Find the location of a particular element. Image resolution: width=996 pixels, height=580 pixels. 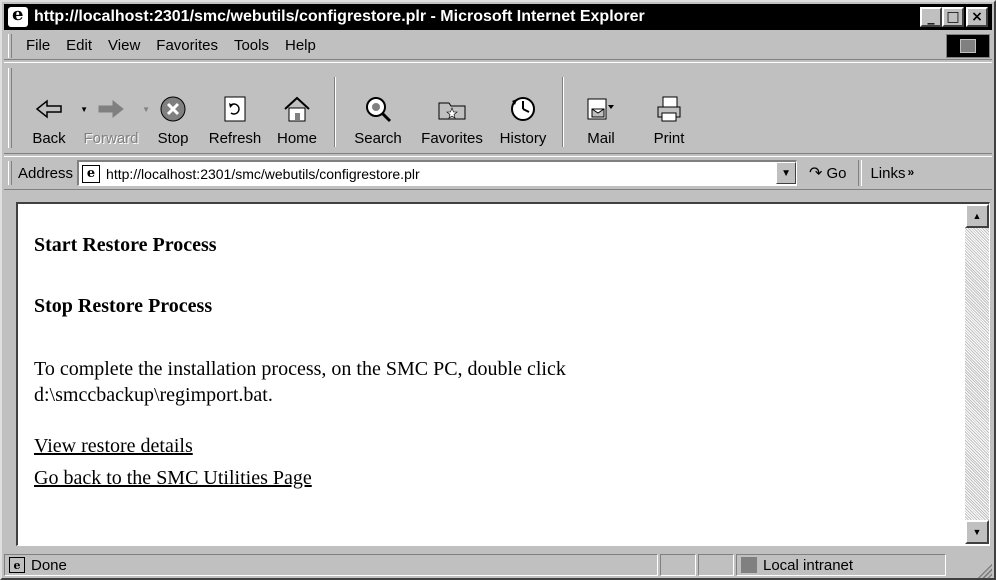

zone-text: Local intranet is located at coordinates (808, 565).